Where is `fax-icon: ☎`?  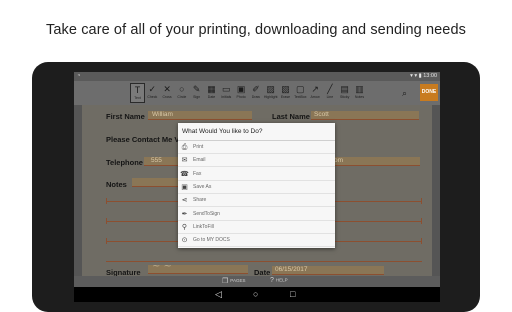
fax-icon: ☎ is located at coordinates (184, 174).